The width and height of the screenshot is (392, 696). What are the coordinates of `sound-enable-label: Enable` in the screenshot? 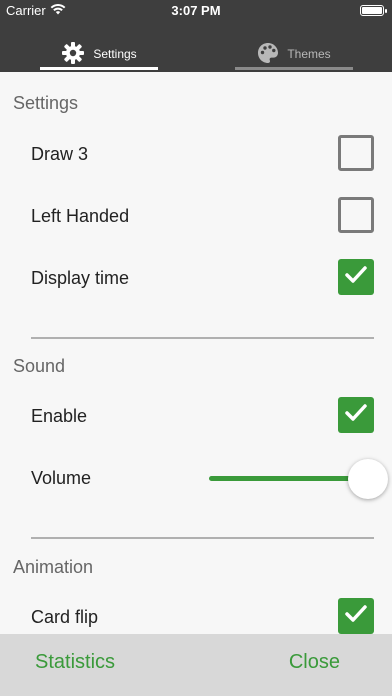 It's located at (59, 416).